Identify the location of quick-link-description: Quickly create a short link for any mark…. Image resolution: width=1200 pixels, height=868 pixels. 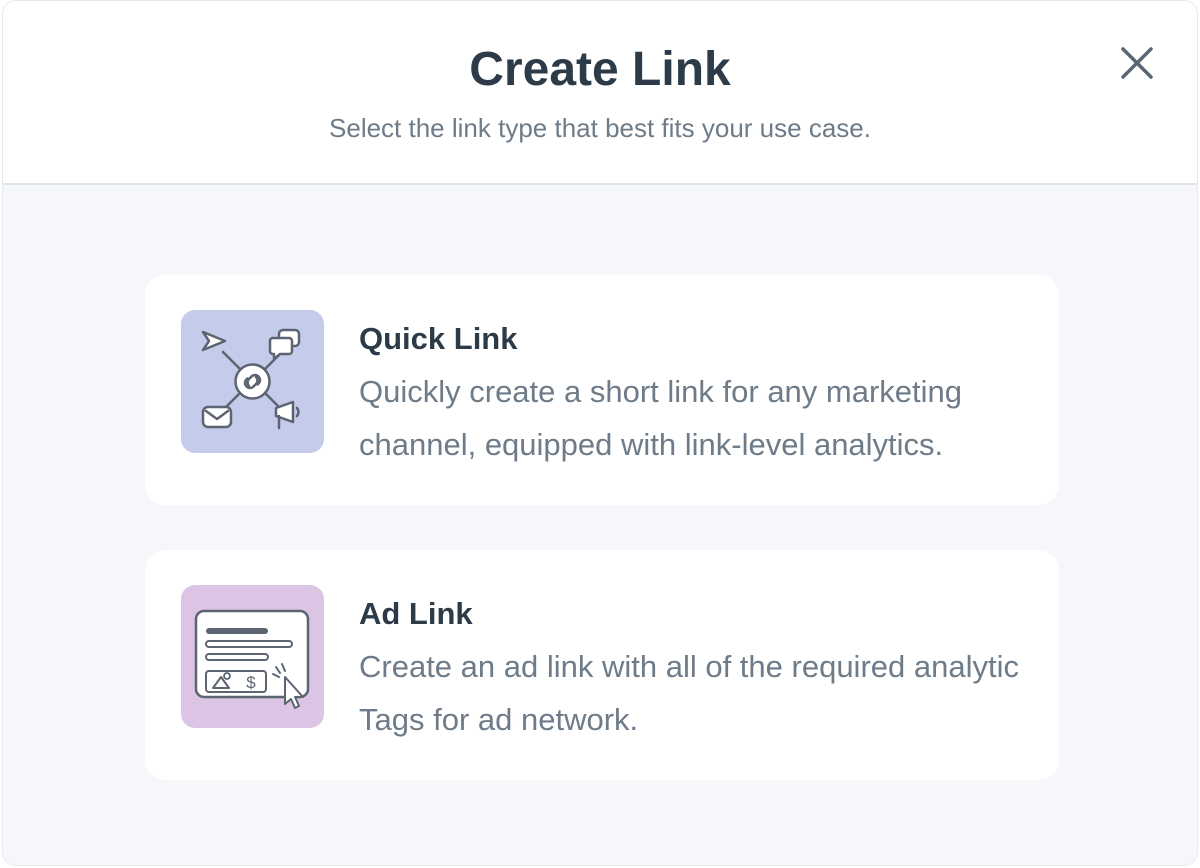
(661, 418).